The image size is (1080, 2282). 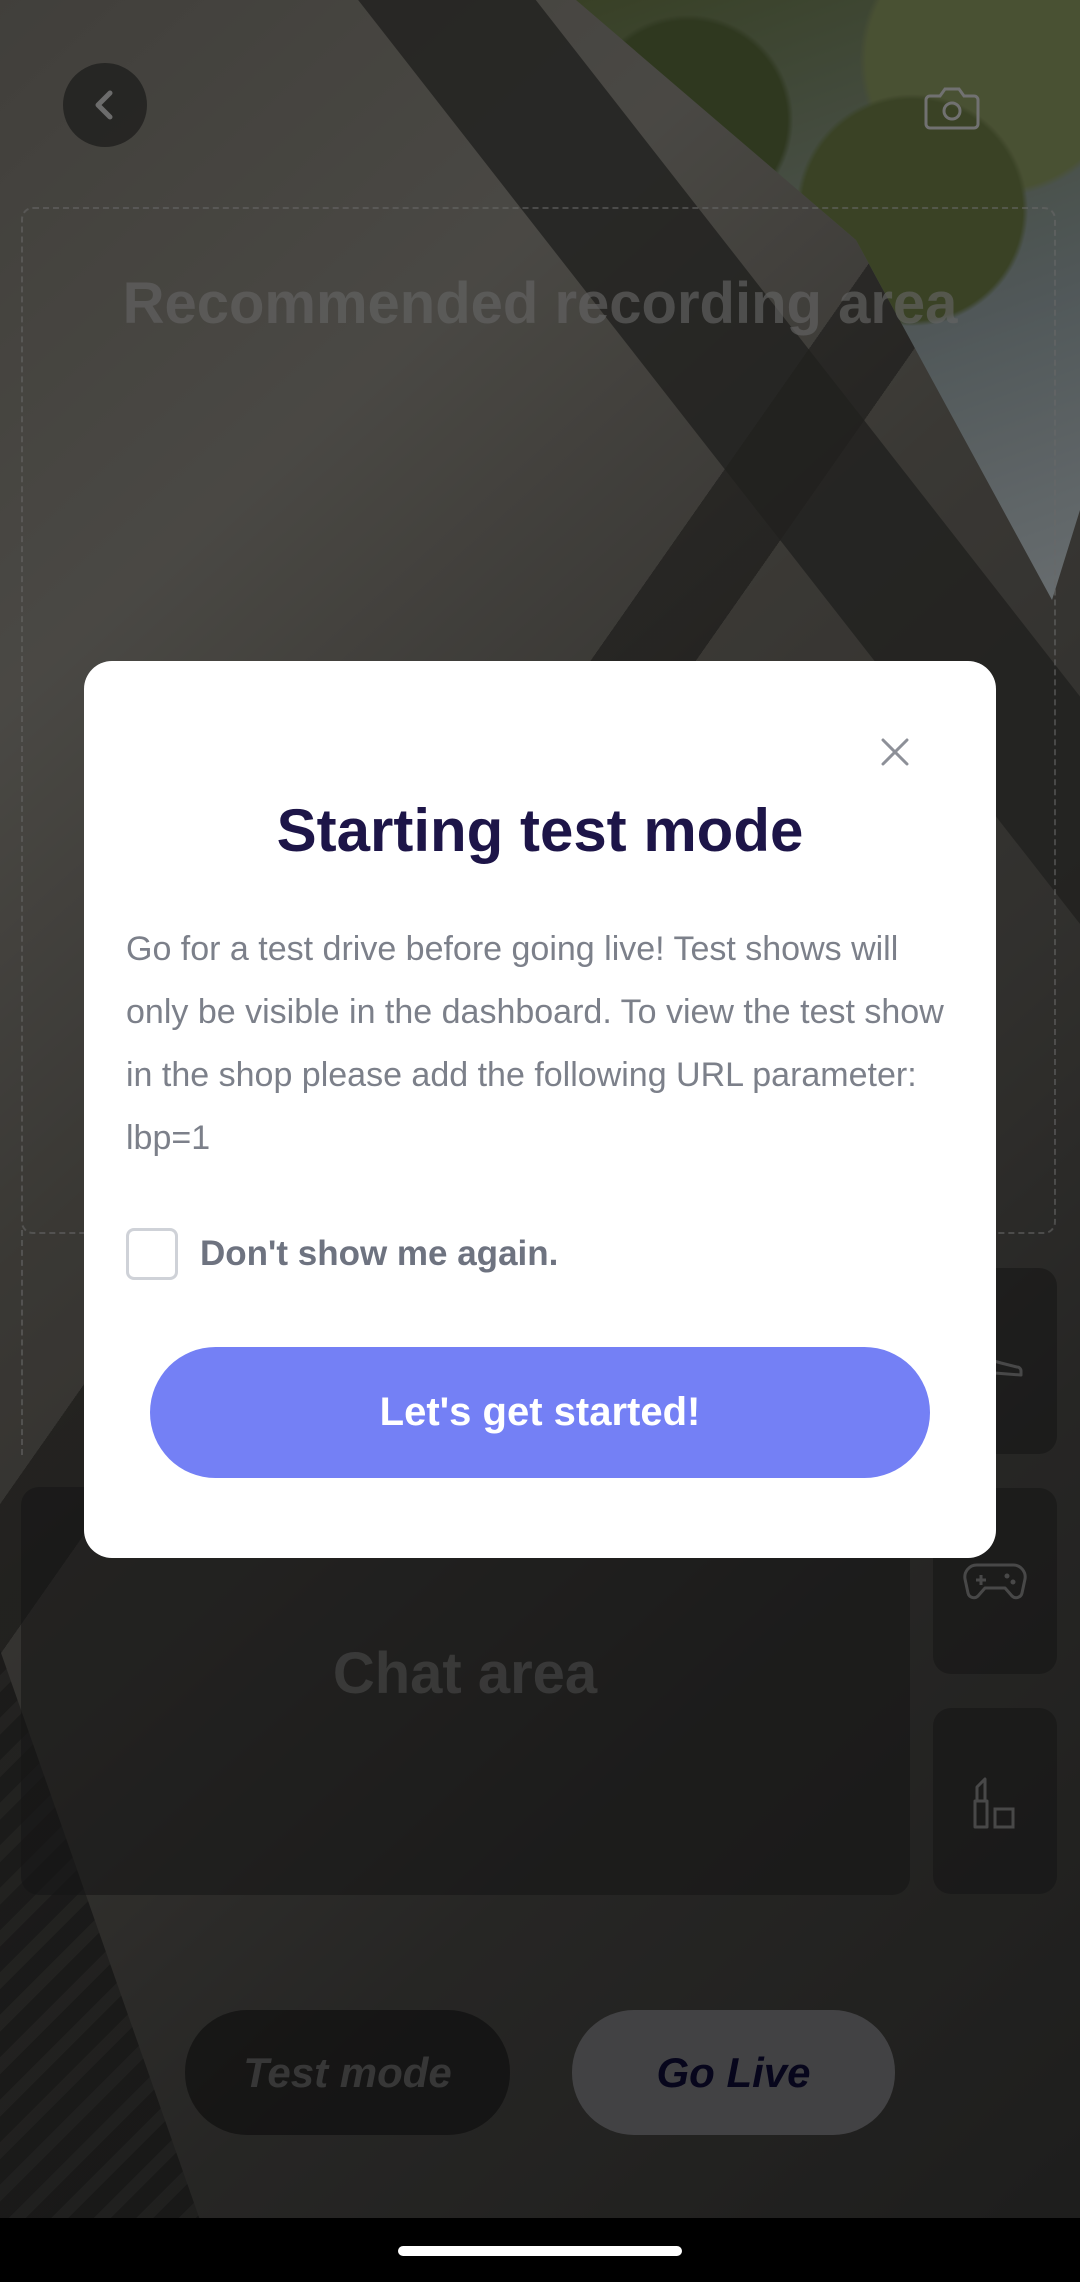 I want to click on close-icon, so click(x=895, y=752).